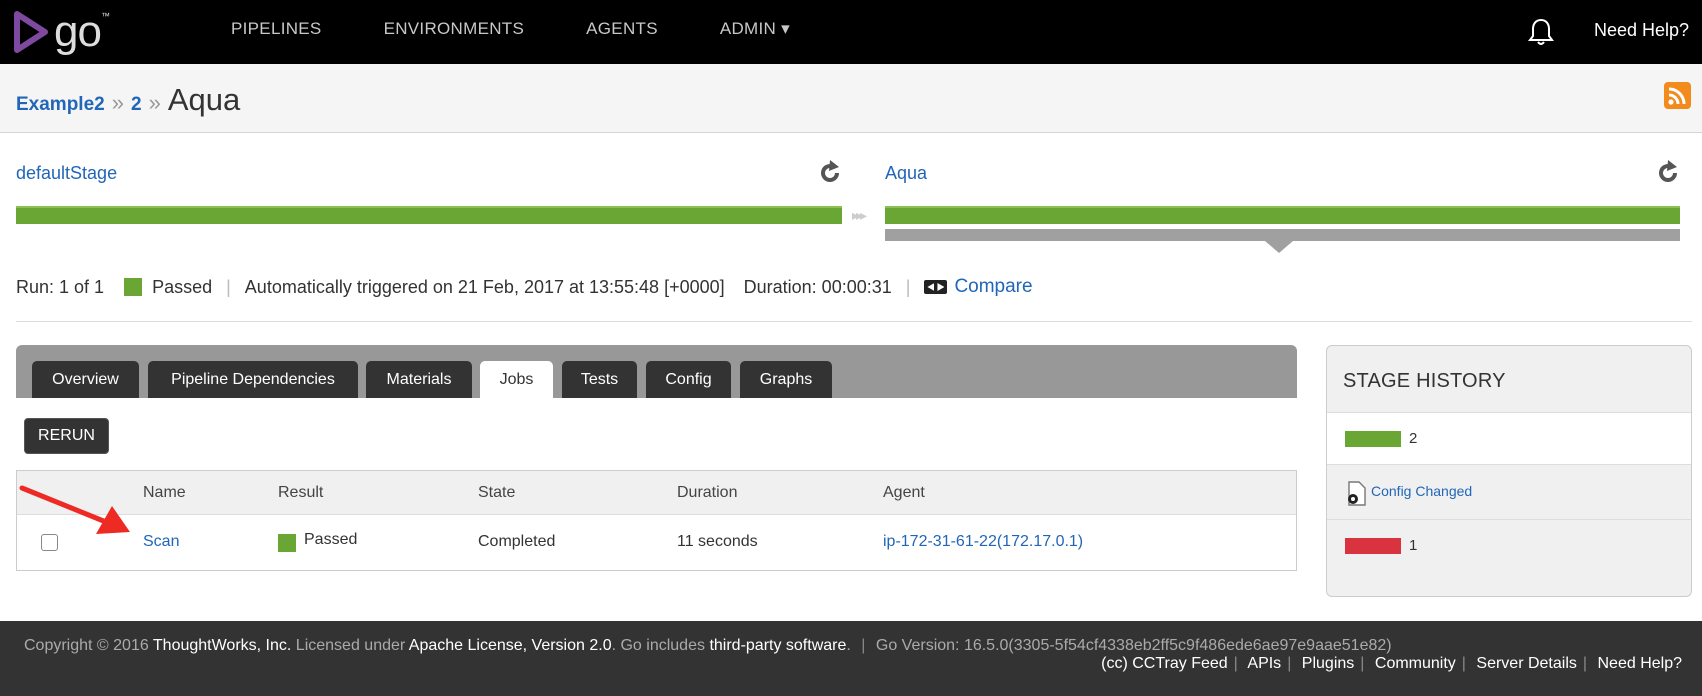  I want to click on go-logo: go™, so click(62, 32).